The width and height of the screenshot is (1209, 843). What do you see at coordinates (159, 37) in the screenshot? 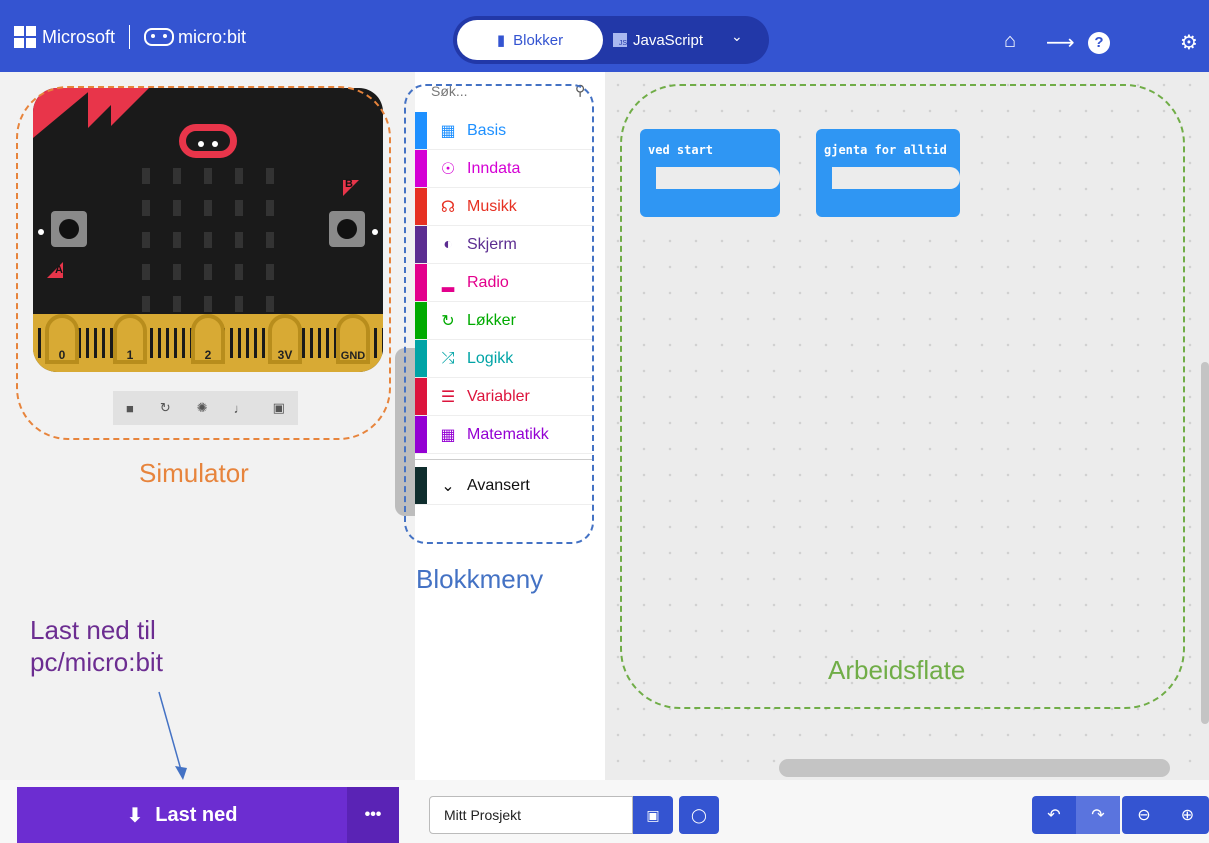
I see `microbit-logo-icon` at bounding box center [159, 37].